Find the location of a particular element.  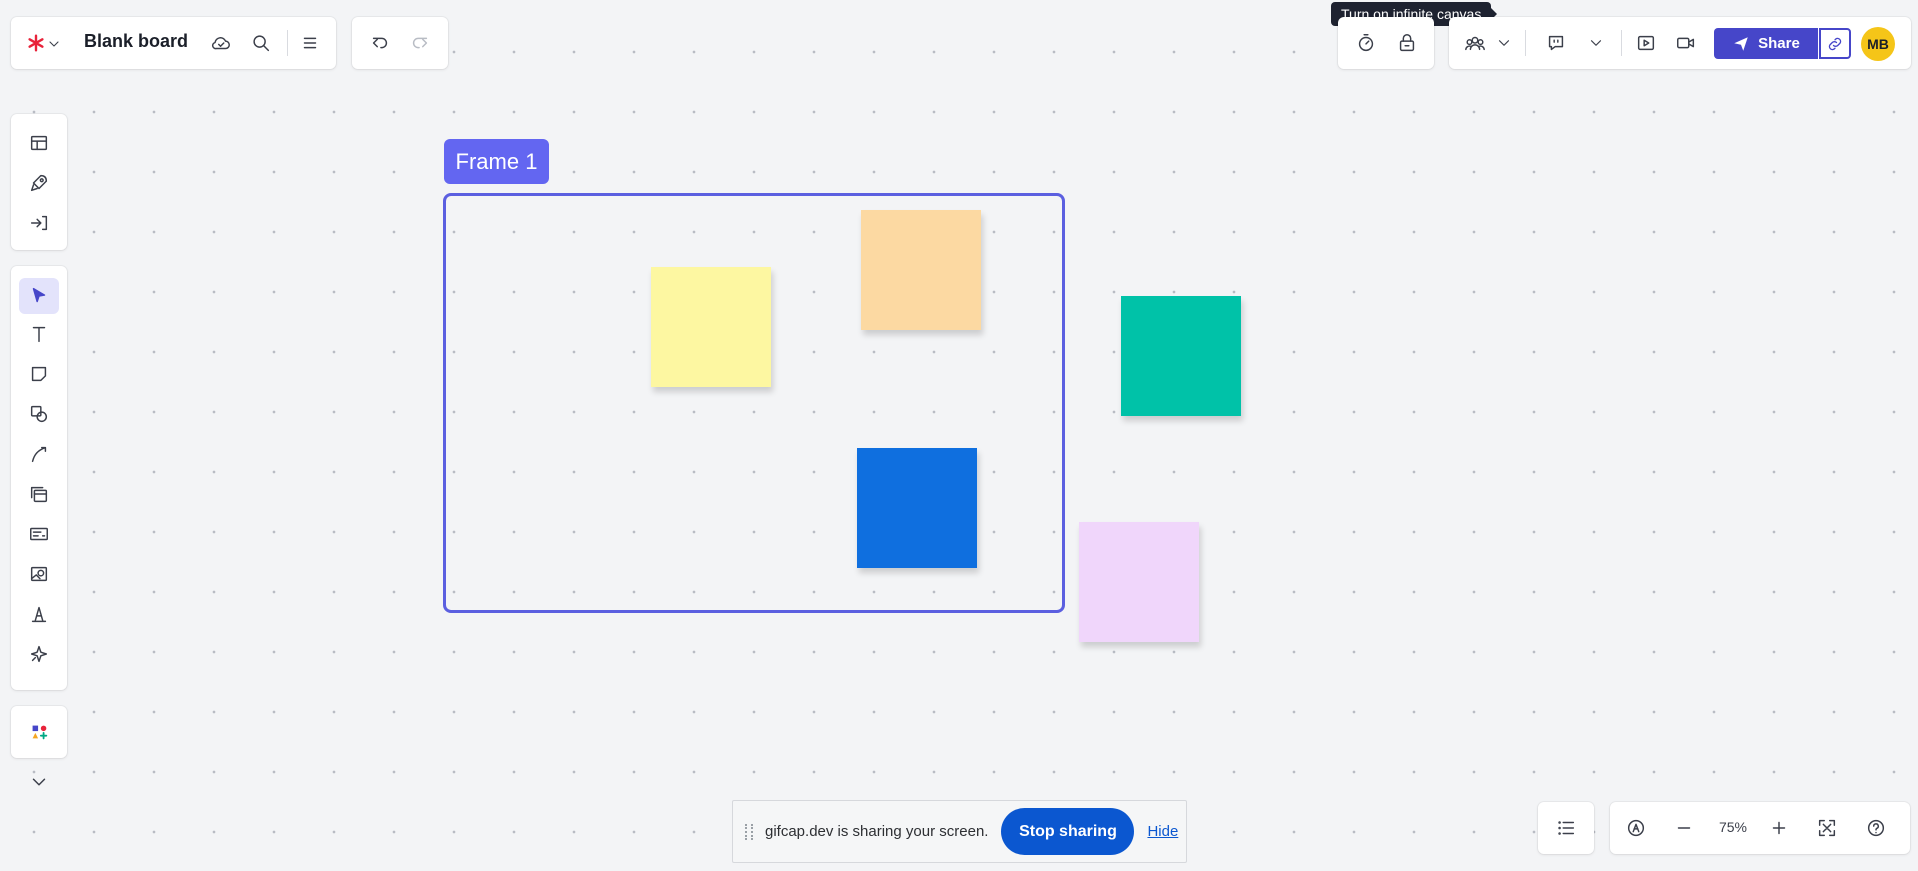

video-call-icon is located at coordinates (1686, 43).